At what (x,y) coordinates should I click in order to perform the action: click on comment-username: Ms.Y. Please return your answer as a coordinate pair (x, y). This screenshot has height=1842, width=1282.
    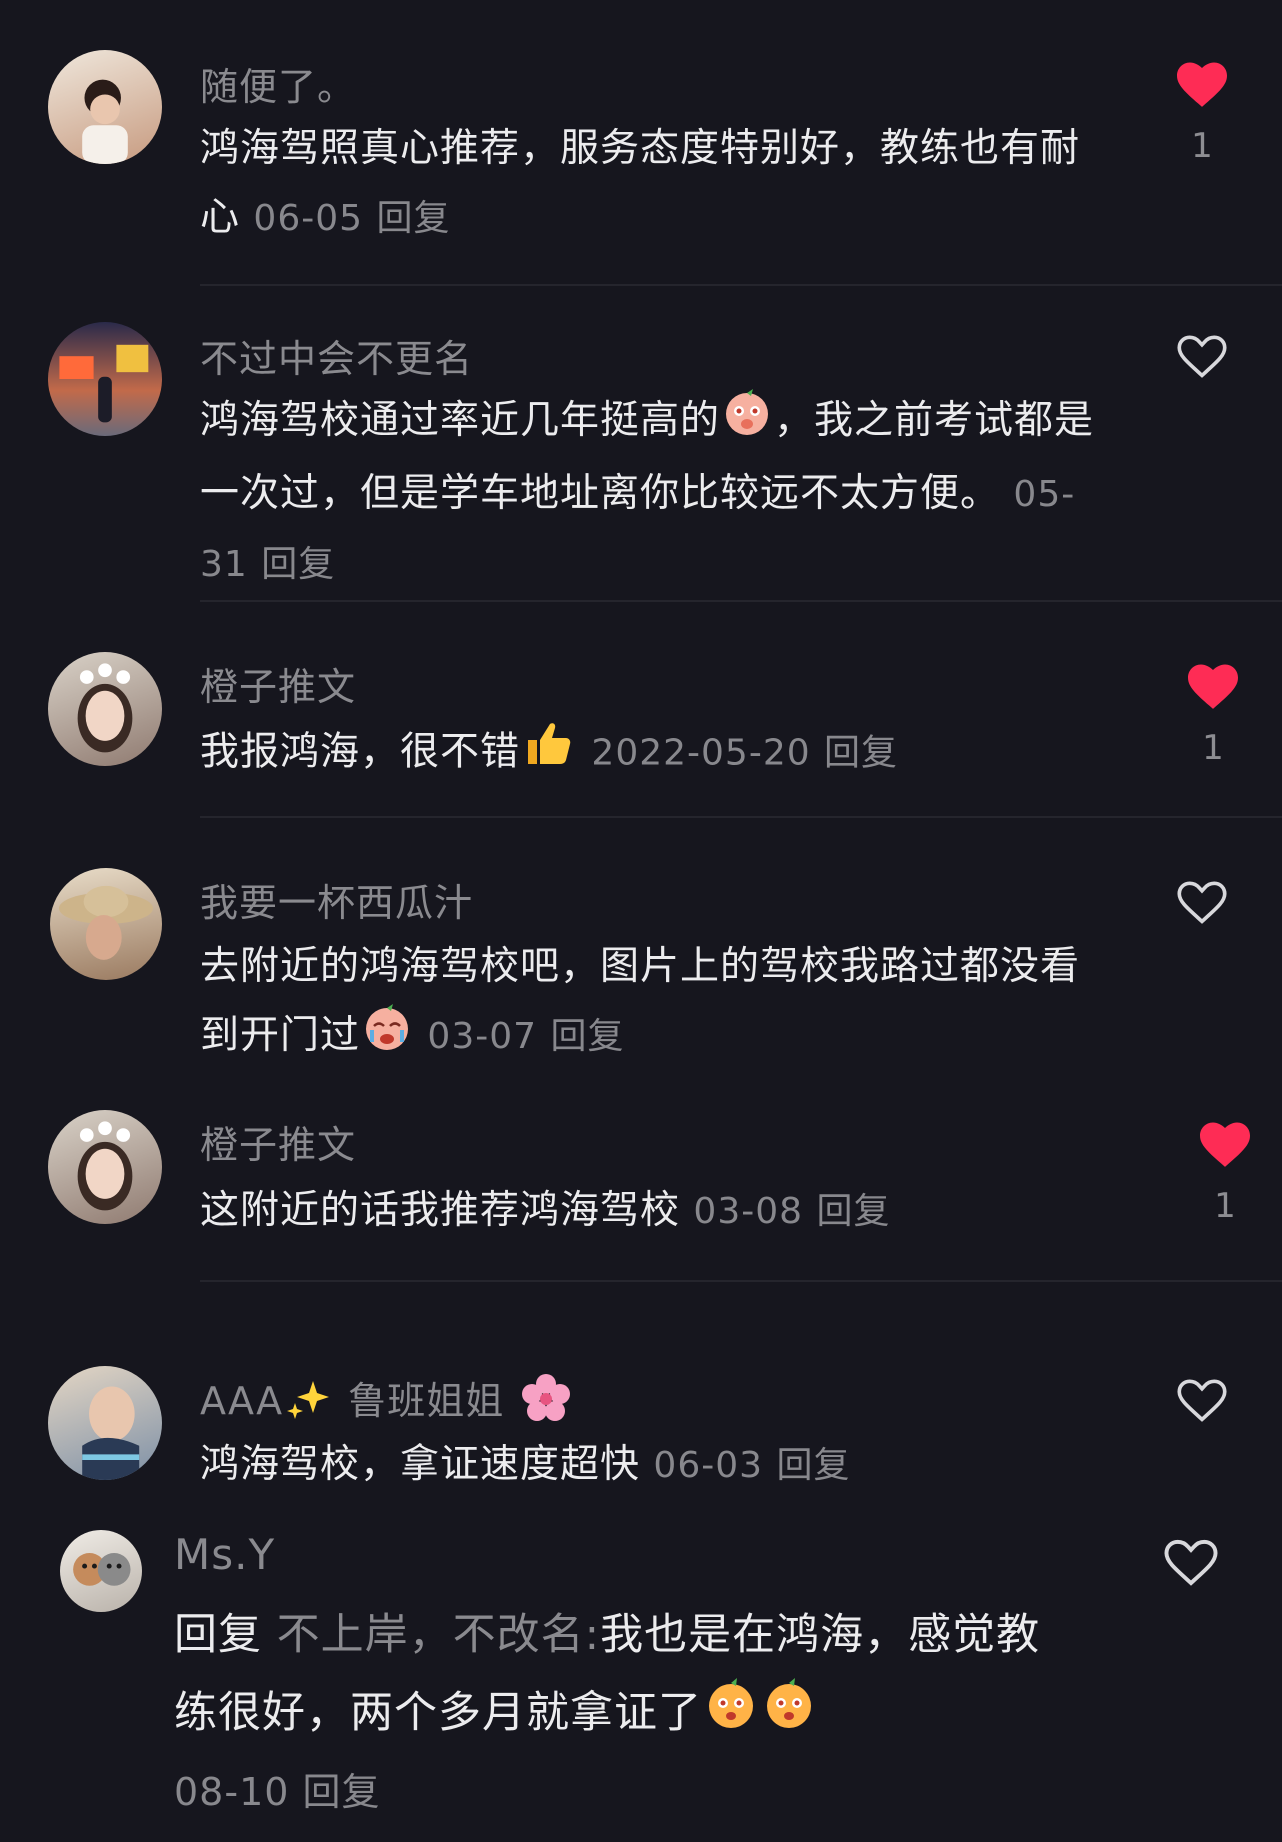
    Looking at the image, I should click on (224, 1554).